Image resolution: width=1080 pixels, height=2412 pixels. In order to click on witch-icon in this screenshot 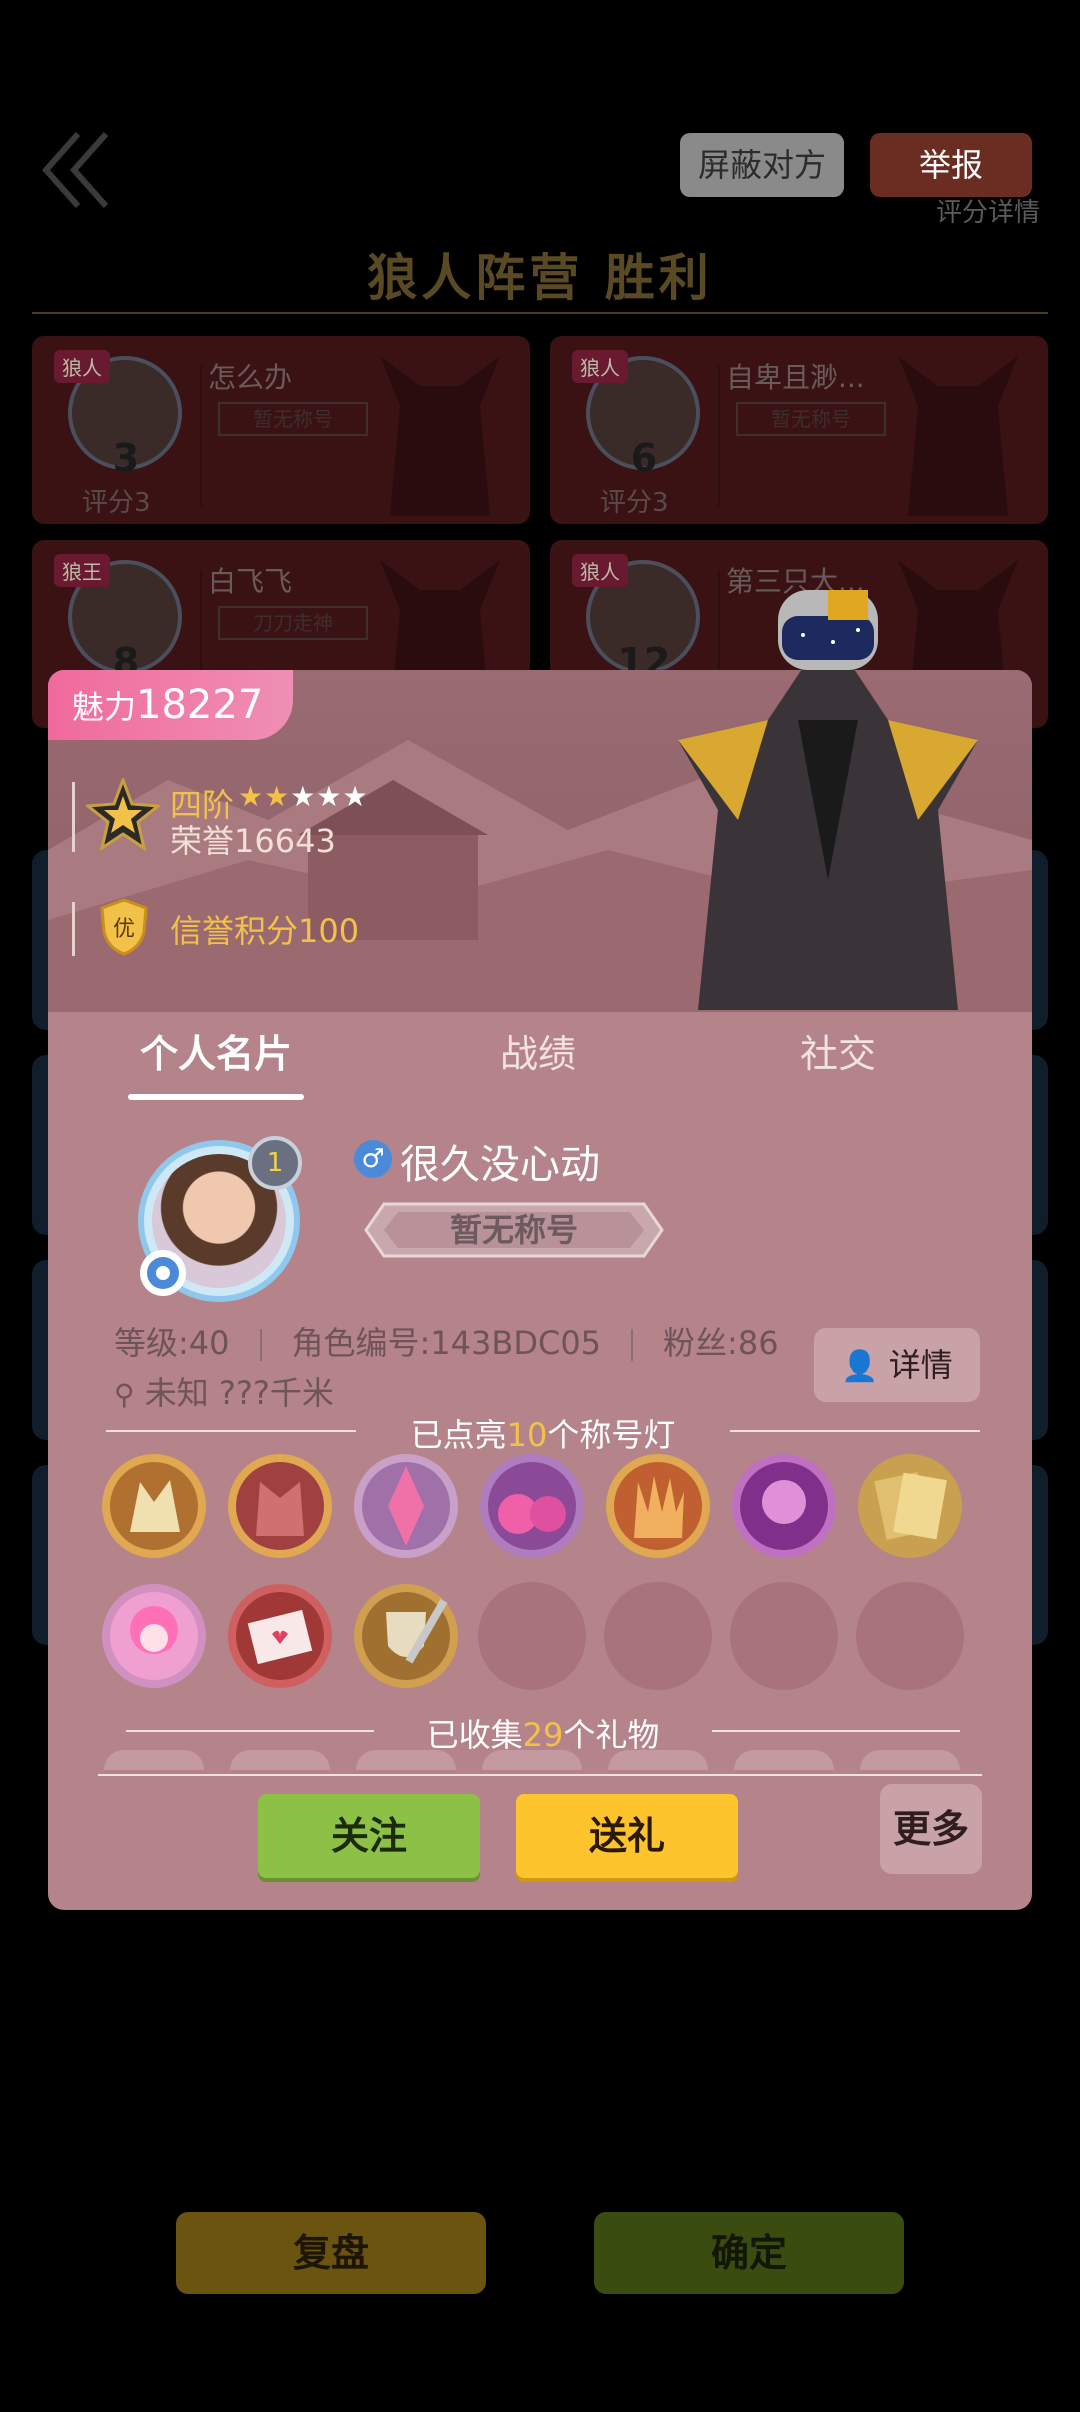, I will do `click(784, 1506)`.